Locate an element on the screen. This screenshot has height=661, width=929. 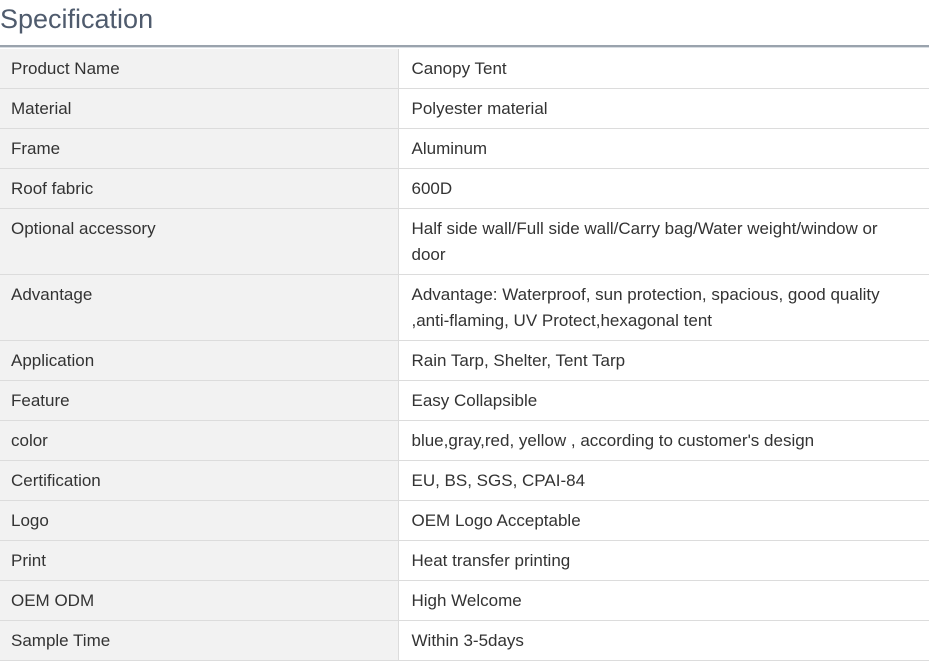
spec-key: Optional accessory is located at coordinates (199, 241).